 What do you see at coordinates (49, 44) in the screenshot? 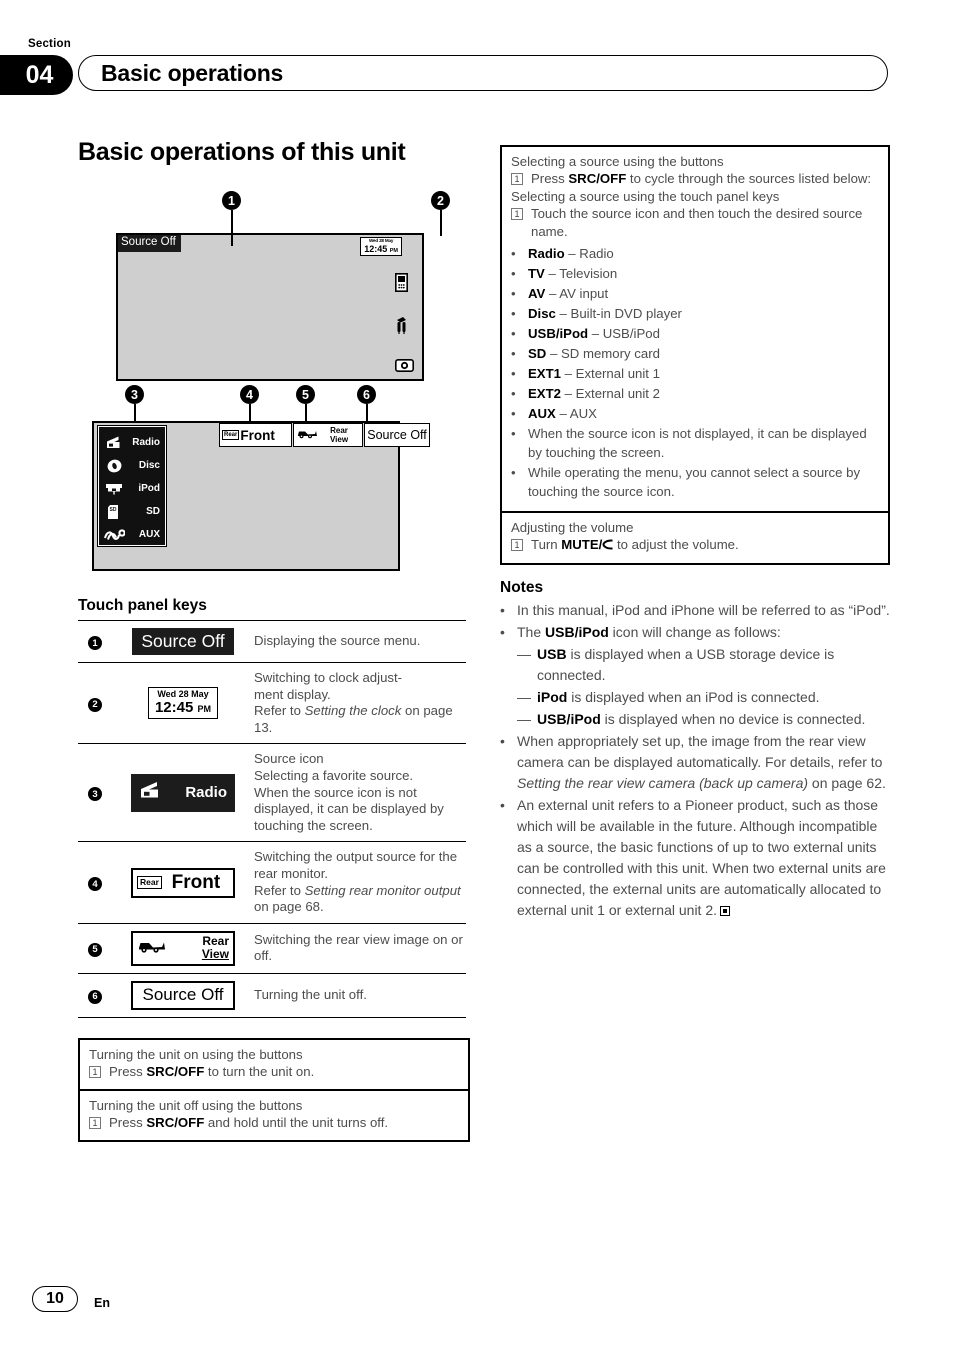
I see `section-label: Section` at bounding box center [49, 44].